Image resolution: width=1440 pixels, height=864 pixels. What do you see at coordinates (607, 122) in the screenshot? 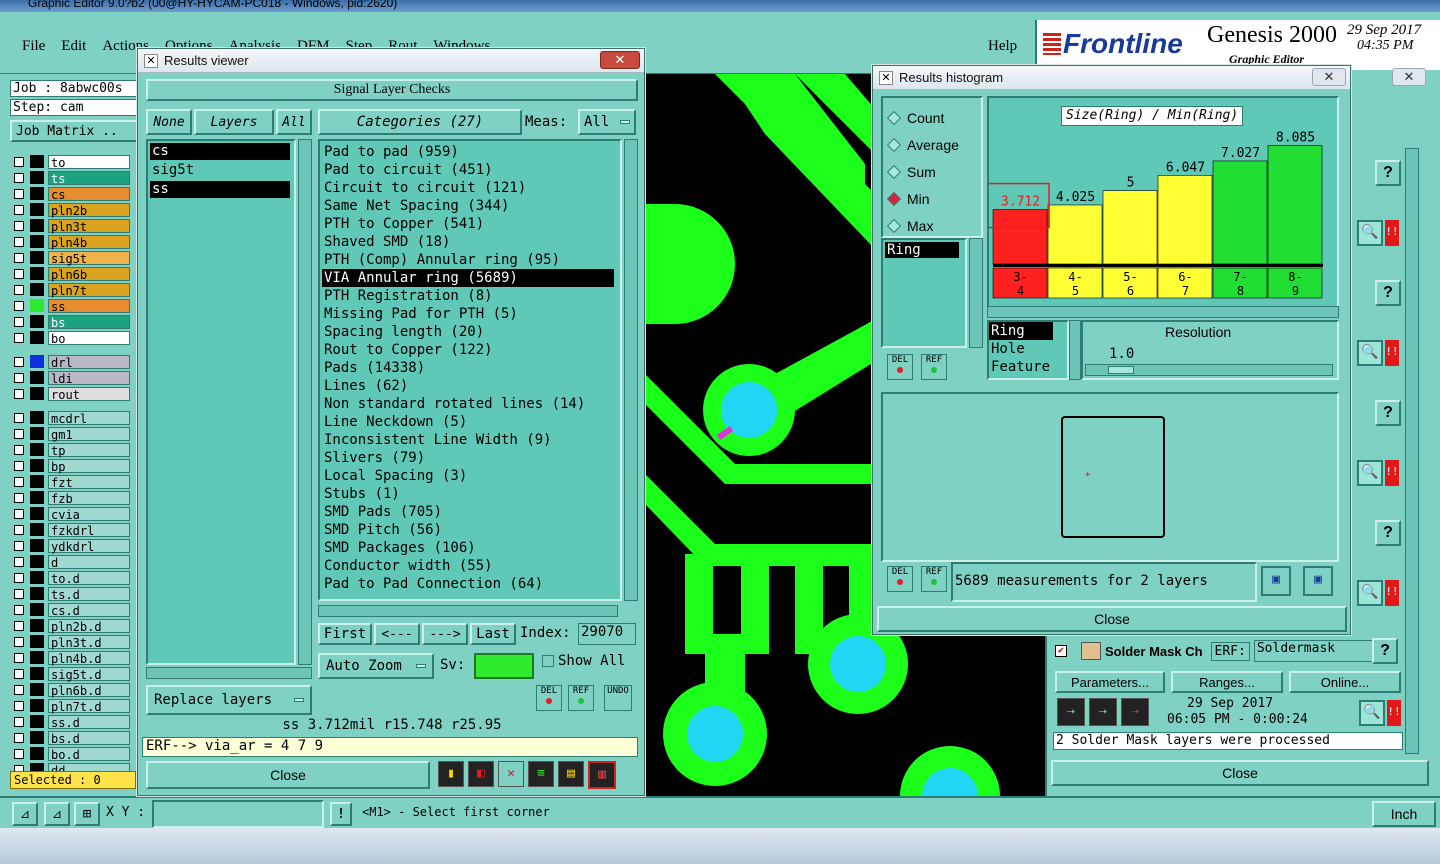
I see `meas-select: All` at bounding box center [607, 122].